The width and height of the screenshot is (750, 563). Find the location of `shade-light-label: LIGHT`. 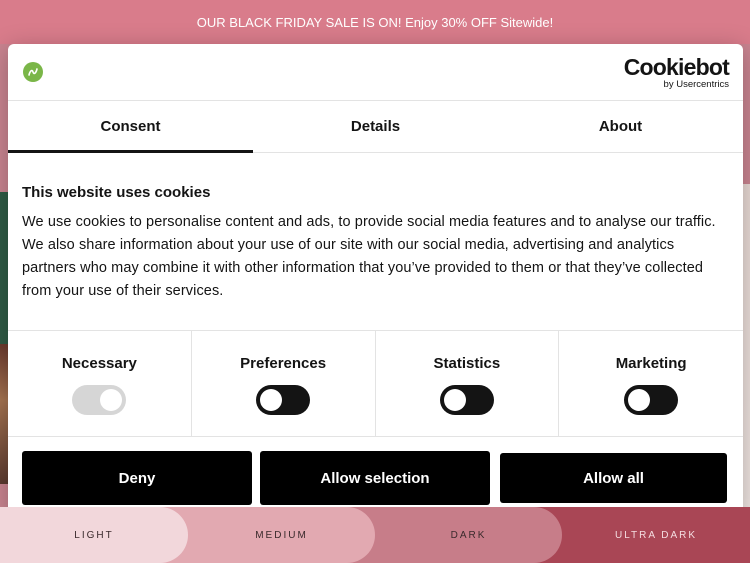

shade-light-label: LIGHT is located at coordinates (94, 535).